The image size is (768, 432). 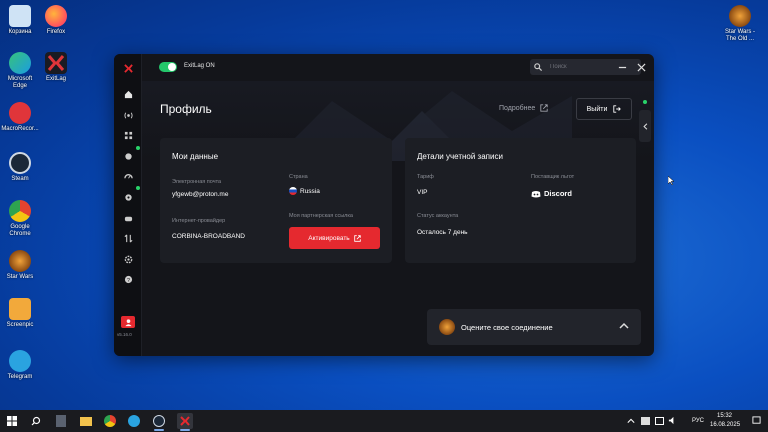 I want to click on desktop-icon-edge: Microsoft Edge, so click(x=20, y=71).